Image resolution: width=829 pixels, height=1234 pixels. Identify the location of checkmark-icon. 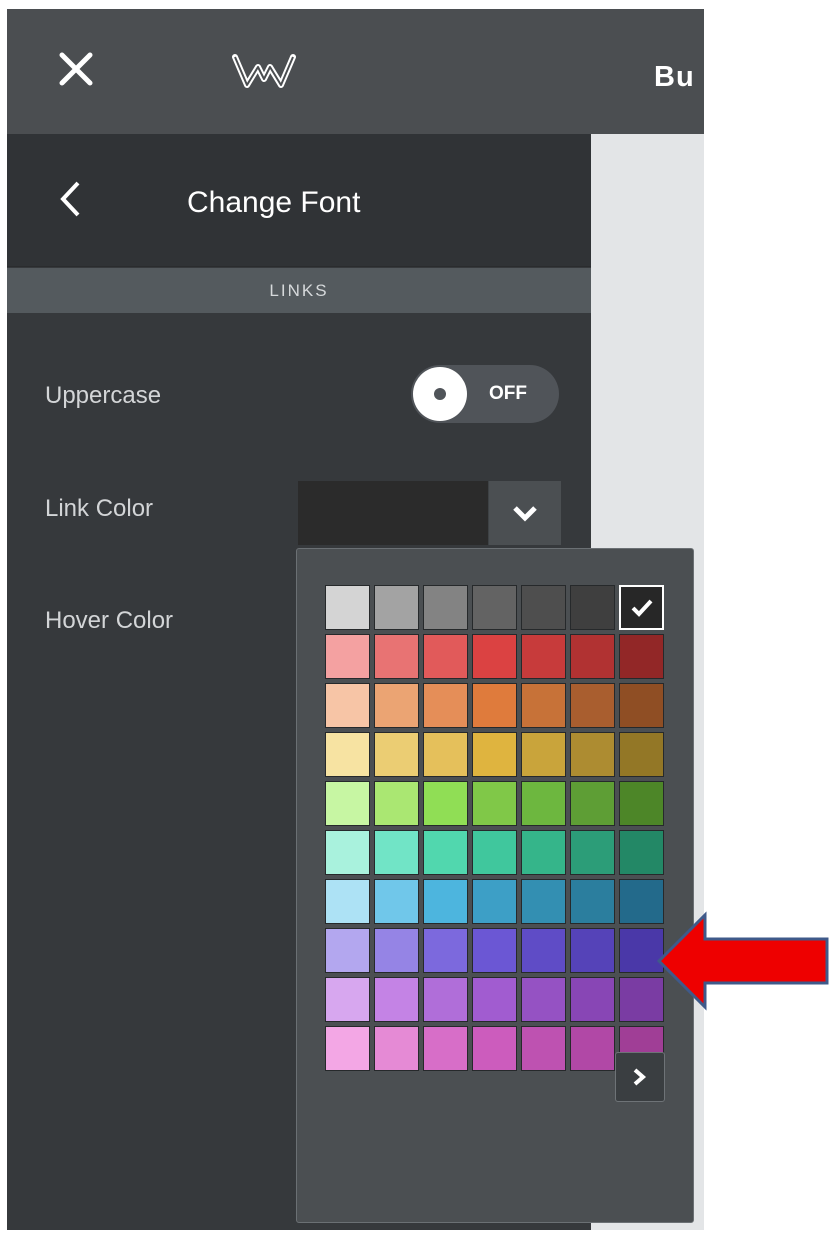
(642, 608).